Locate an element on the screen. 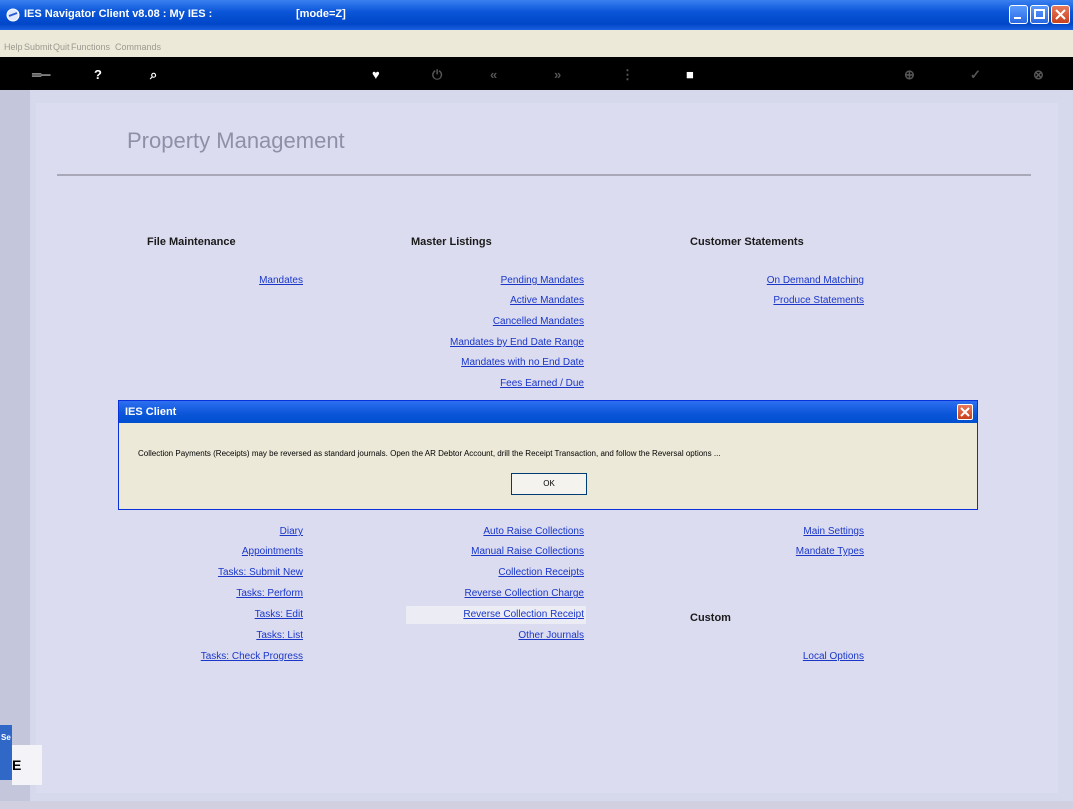 This screenshot has width=1073, height=809. customer-statements-heading: Customer Statements is located at coordinates (747, 242).